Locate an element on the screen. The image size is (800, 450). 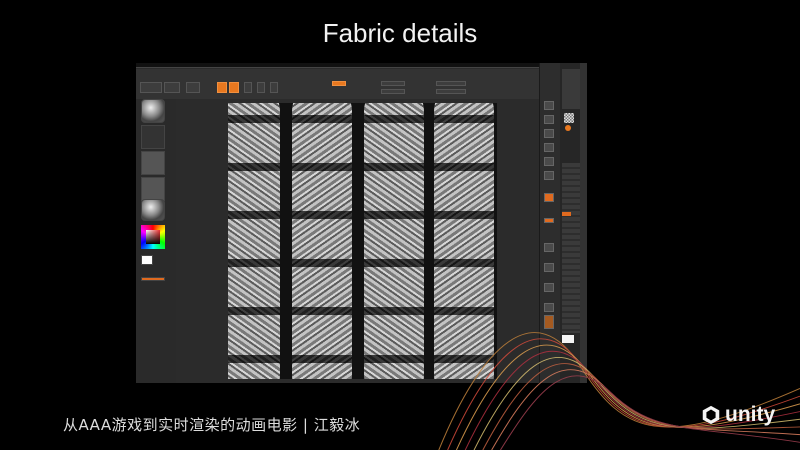
left-shelf is located at coordinates (156, 241).